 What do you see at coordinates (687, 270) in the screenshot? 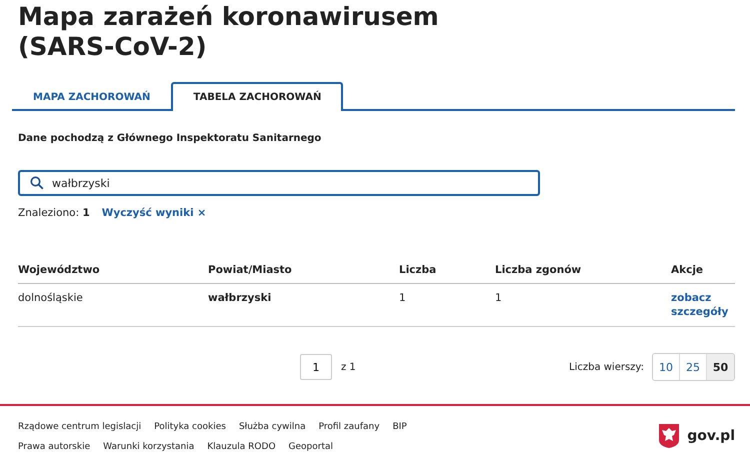
I see `column-header: Akcje` at bounding box center [687, 270].